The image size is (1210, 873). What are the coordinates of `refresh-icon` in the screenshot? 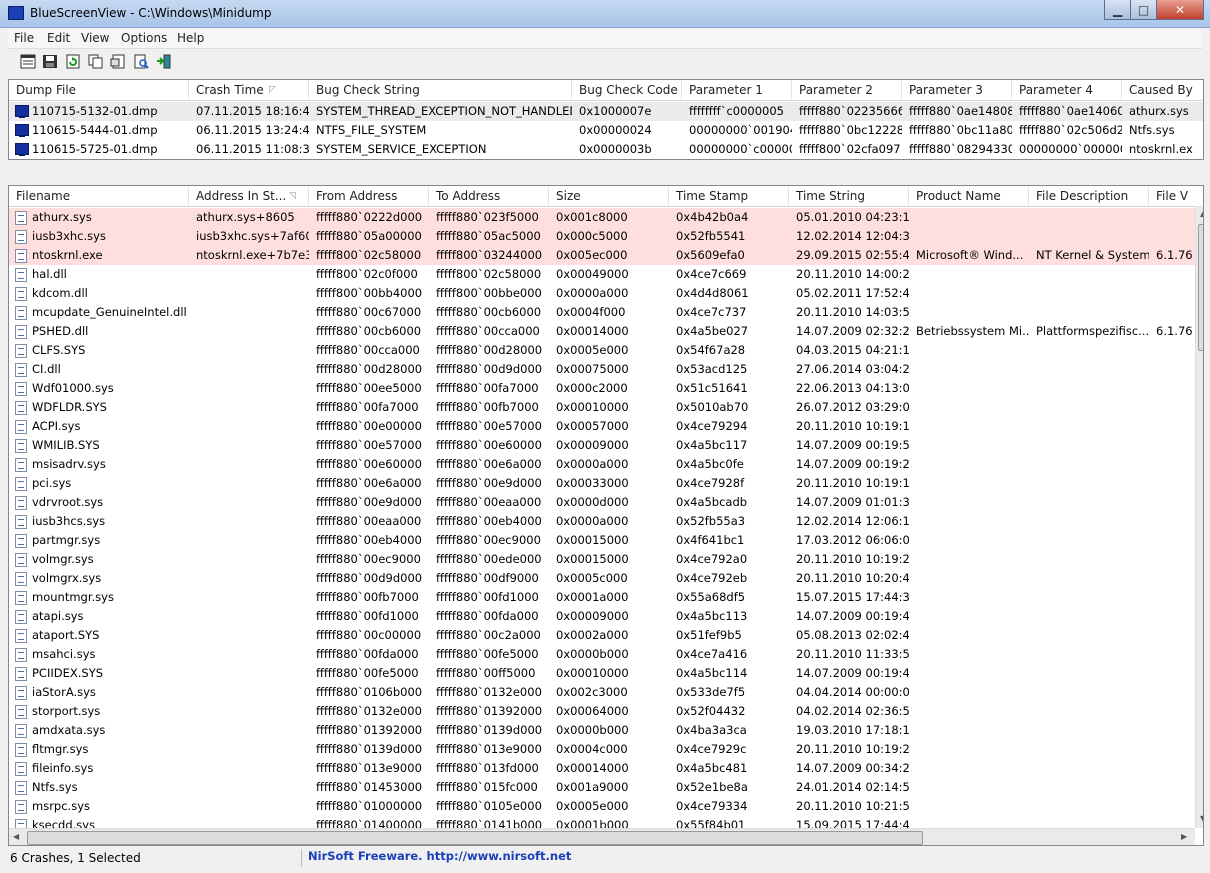 It's located at (73, 61).